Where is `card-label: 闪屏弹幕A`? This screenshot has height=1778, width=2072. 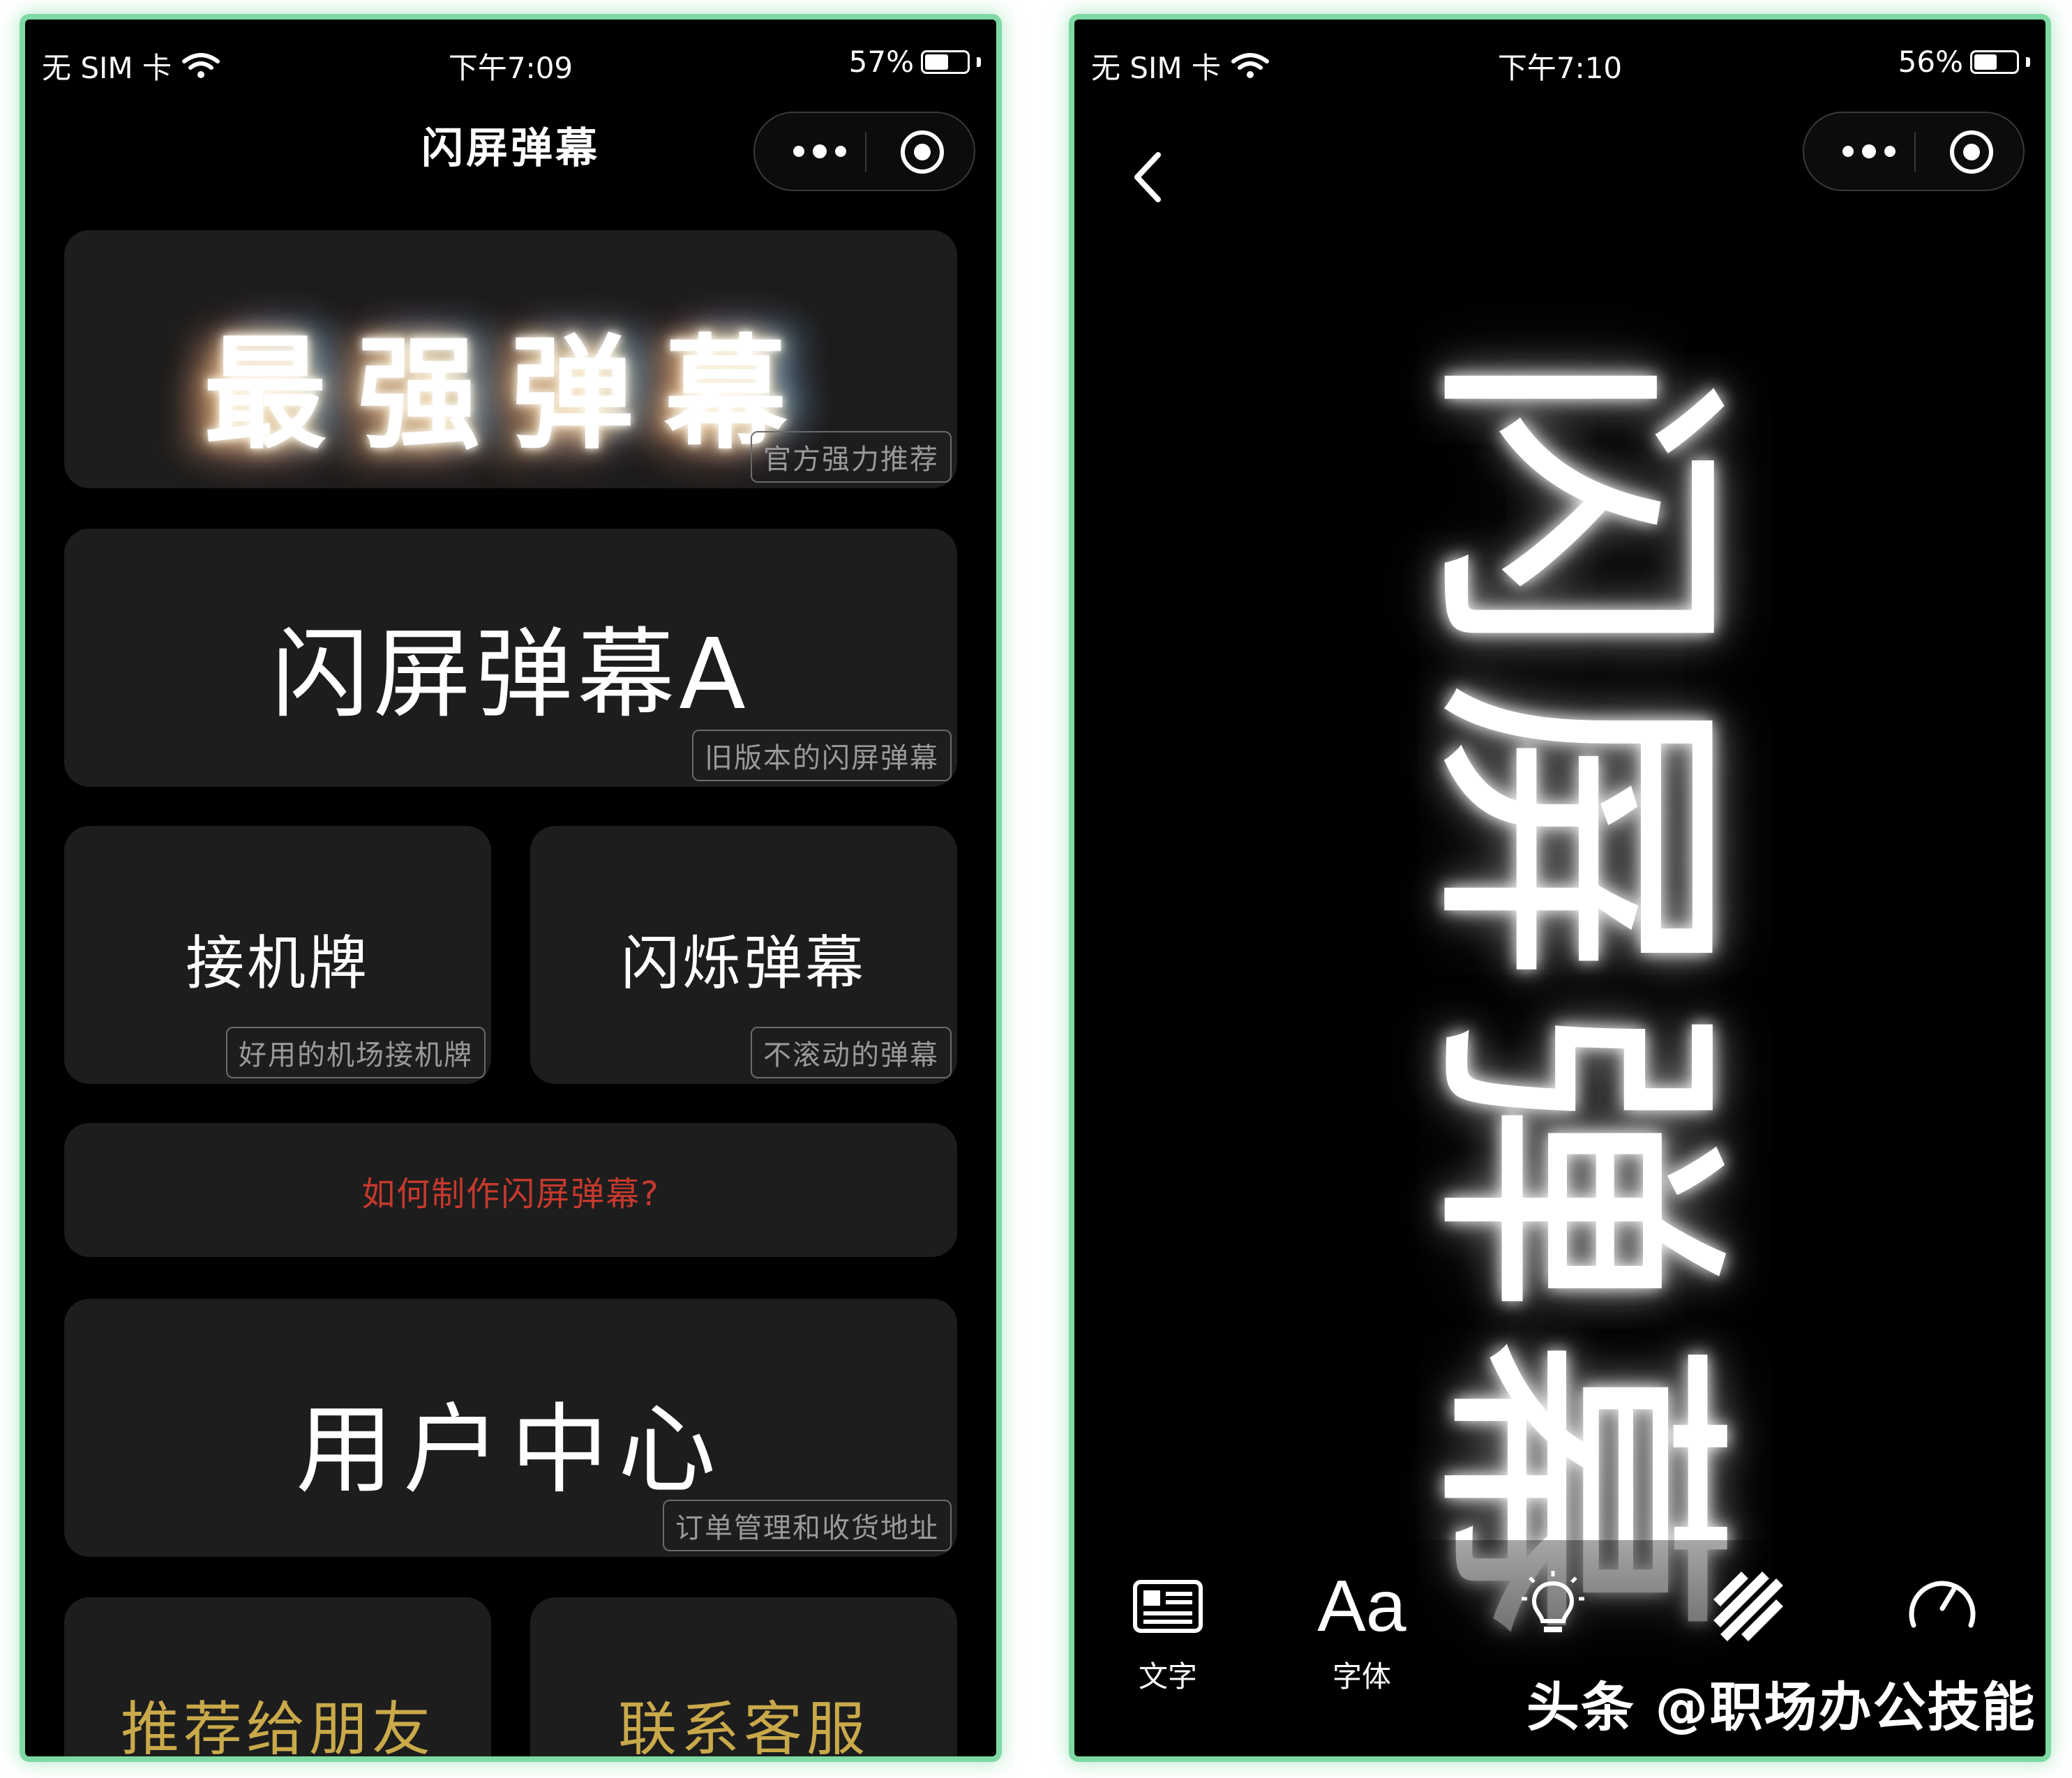
card-label: 闪屏弹幕A is located at coordinates (510, 675).